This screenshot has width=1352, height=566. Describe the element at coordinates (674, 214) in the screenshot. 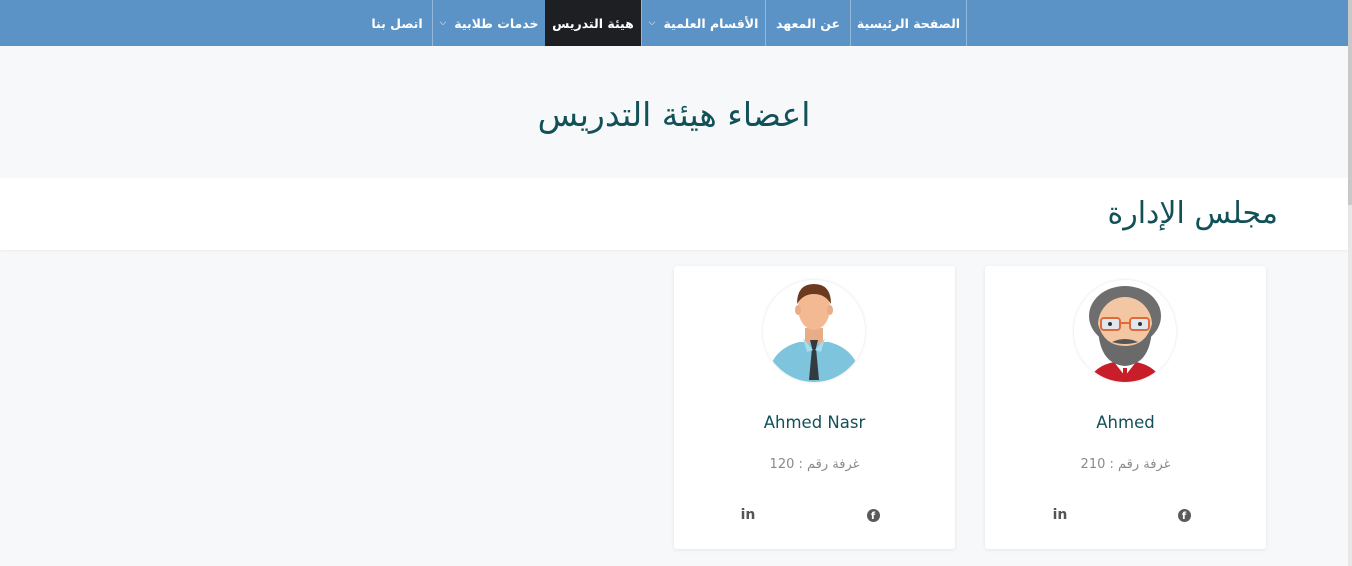

I see `section-header: مجلس الإدارة` at that location.